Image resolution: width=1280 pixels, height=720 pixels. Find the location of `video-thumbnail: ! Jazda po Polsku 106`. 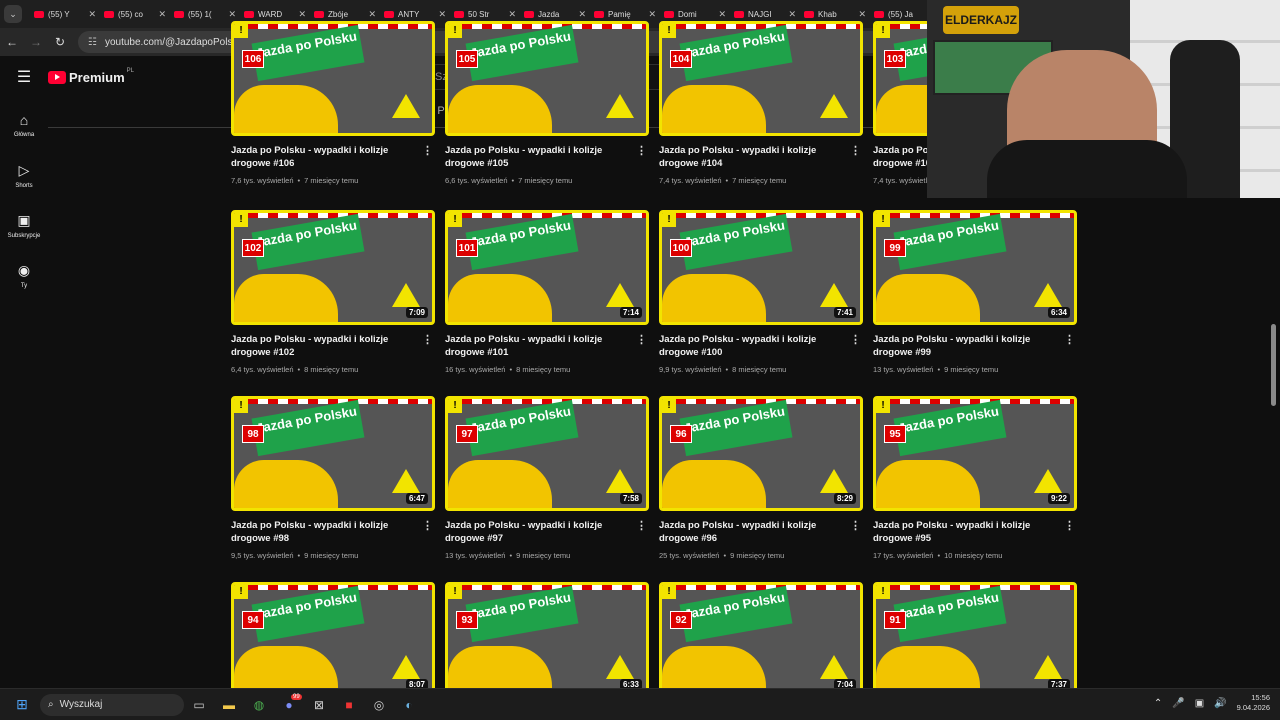

video-thumbnail: ! Jazda po Polsku 106 is located at coordinates (333, 78).